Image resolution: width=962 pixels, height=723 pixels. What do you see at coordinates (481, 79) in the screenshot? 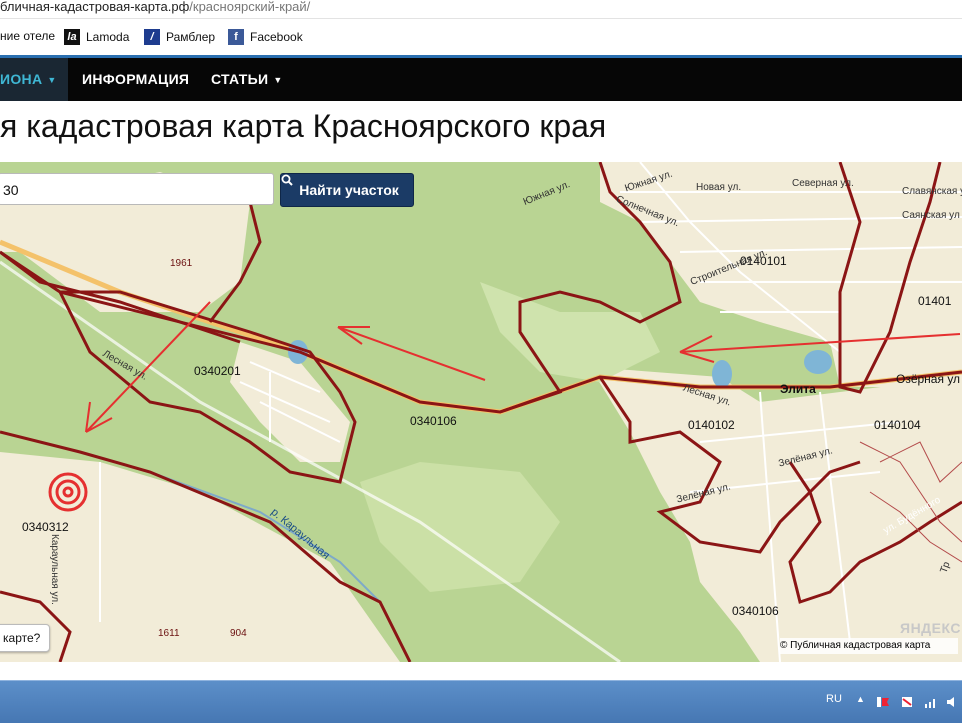
I see `site-nav: ИОНА ▼ ИНФОРМАЦИЯ СТАТЬИ ▼` at bounding box center [481, 79].